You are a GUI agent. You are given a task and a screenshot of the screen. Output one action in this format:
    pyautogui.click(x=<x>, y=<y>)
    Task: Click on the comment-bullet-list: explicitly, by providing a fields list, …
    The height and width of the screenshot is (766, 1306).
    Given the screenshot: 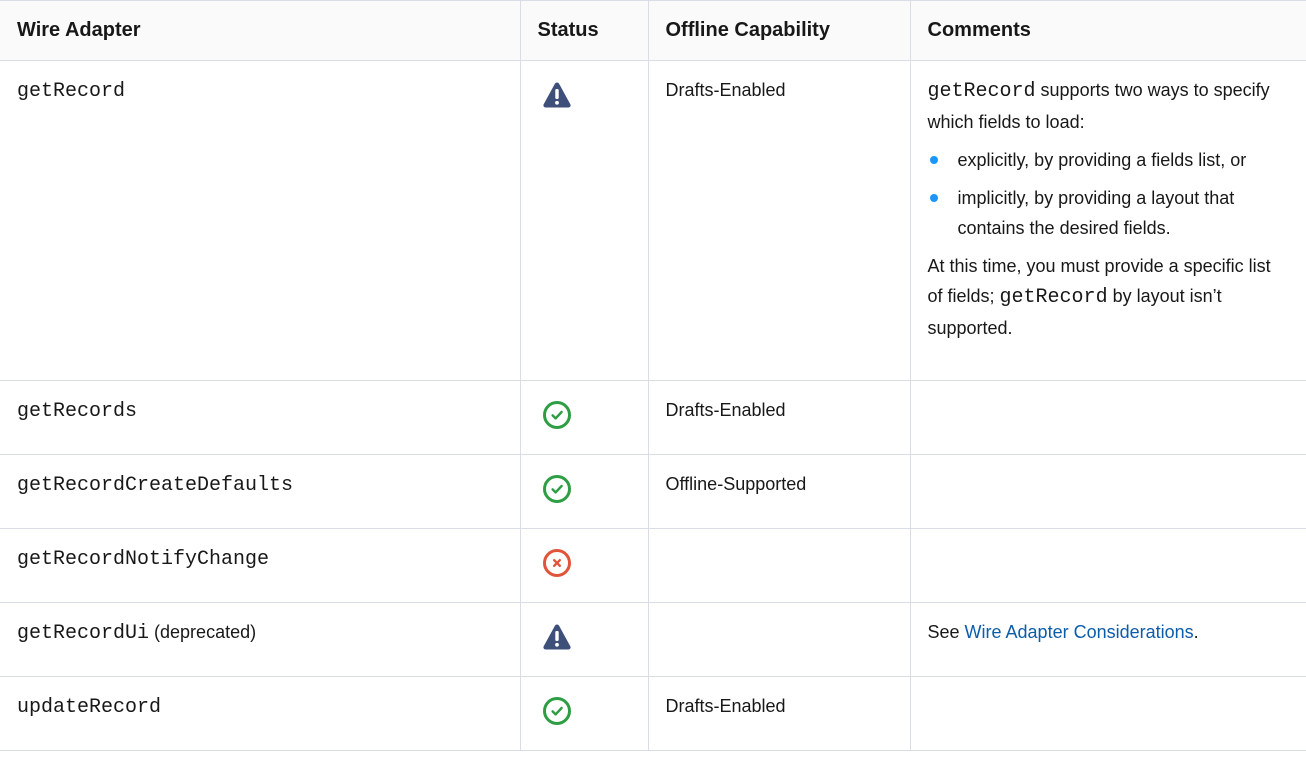 What is the action you would take?
    pyautogui.click(x=1109, y=194)
    